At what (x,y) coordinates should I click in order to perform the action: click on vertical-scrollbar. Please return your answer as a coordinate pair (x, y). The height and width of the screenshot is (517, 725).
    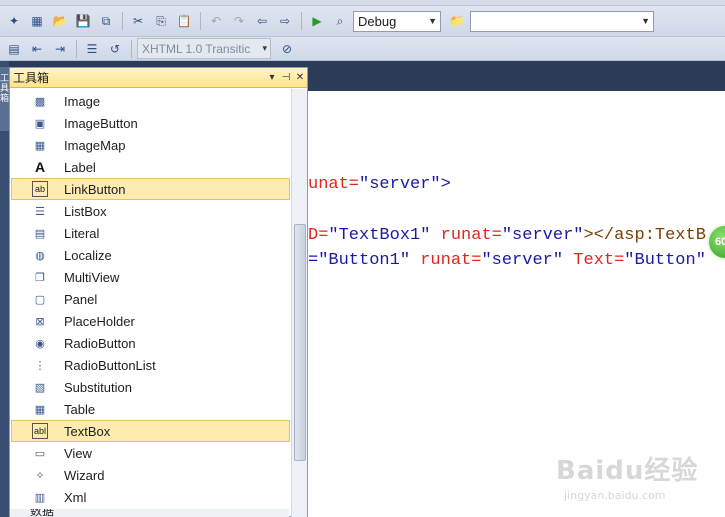
    Looking at the image, I should click on (299, 303).